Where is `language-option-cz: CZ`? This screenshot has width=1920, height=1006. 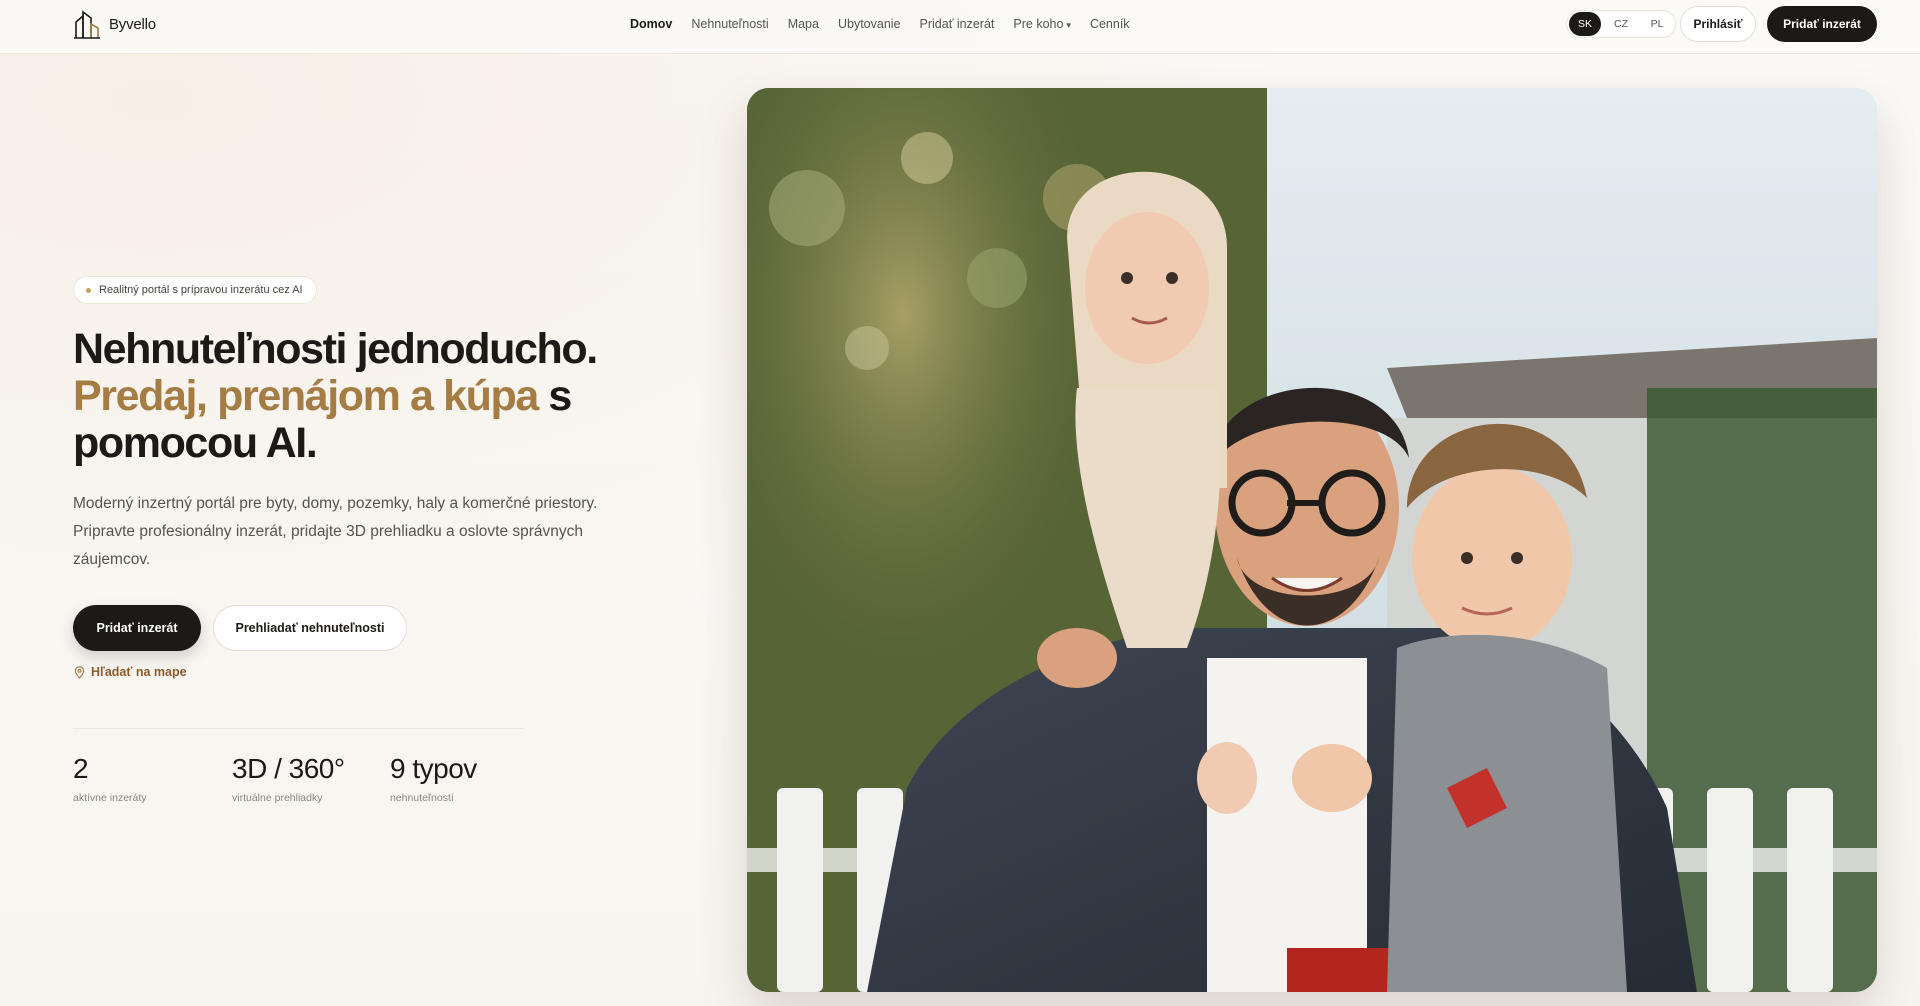 language-option-cz: CZ is located at coordinates (1621, 24).